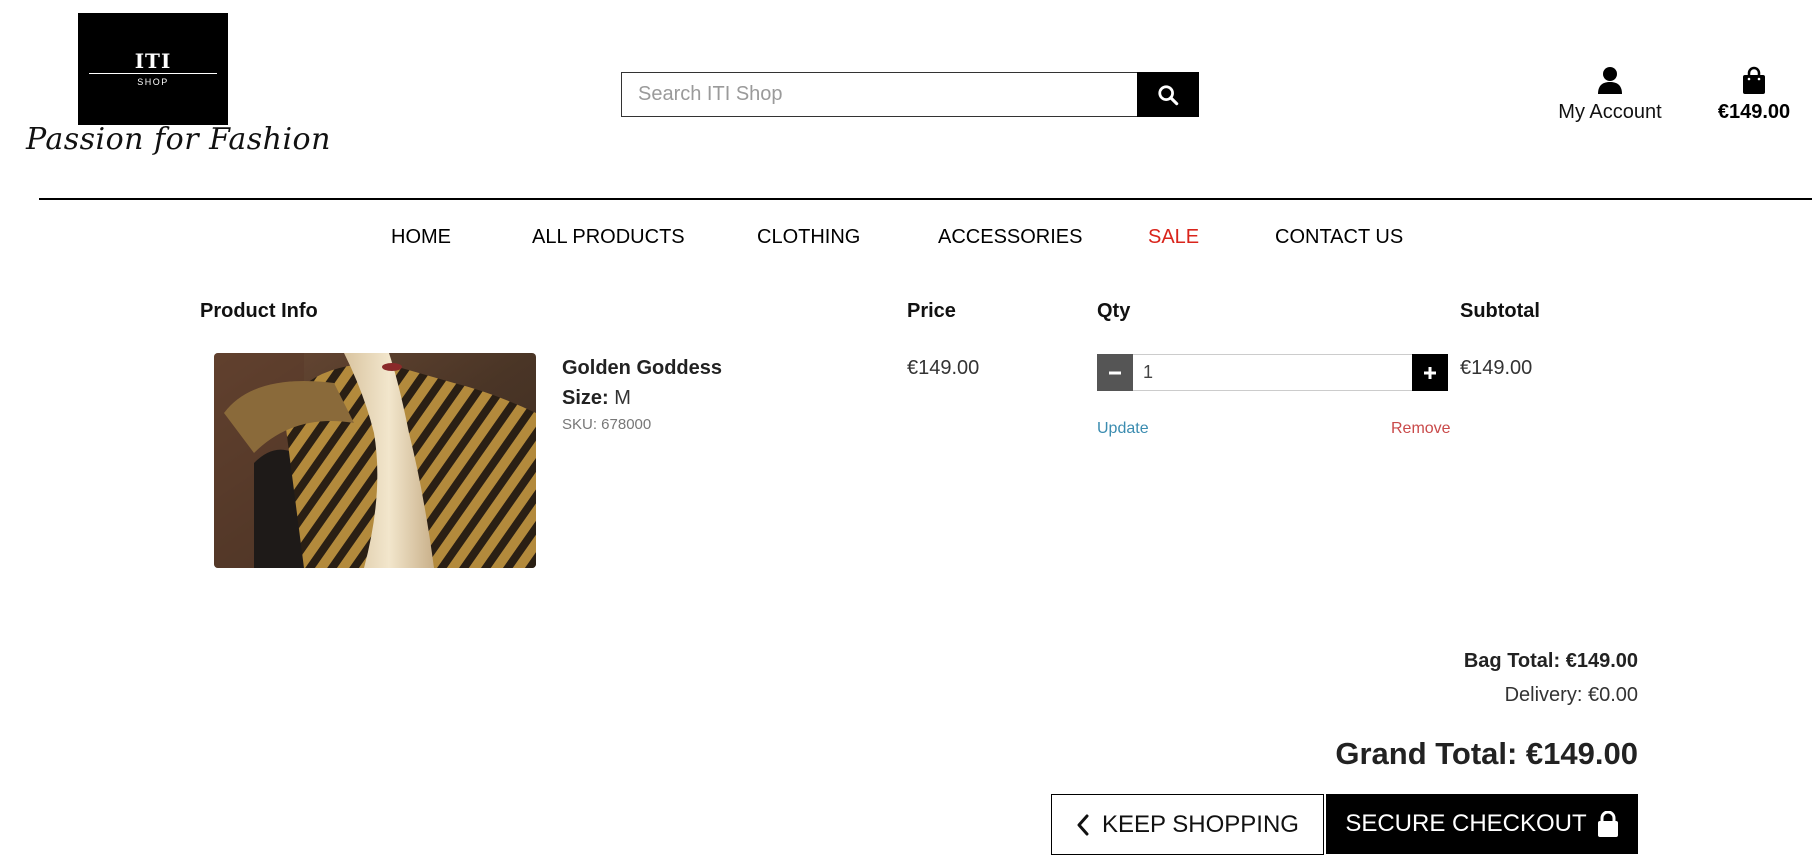  What do you see at coordinates (943, 368) in the screenshot?
I see `item-price: €149.00` at bounding box center [943, 368].